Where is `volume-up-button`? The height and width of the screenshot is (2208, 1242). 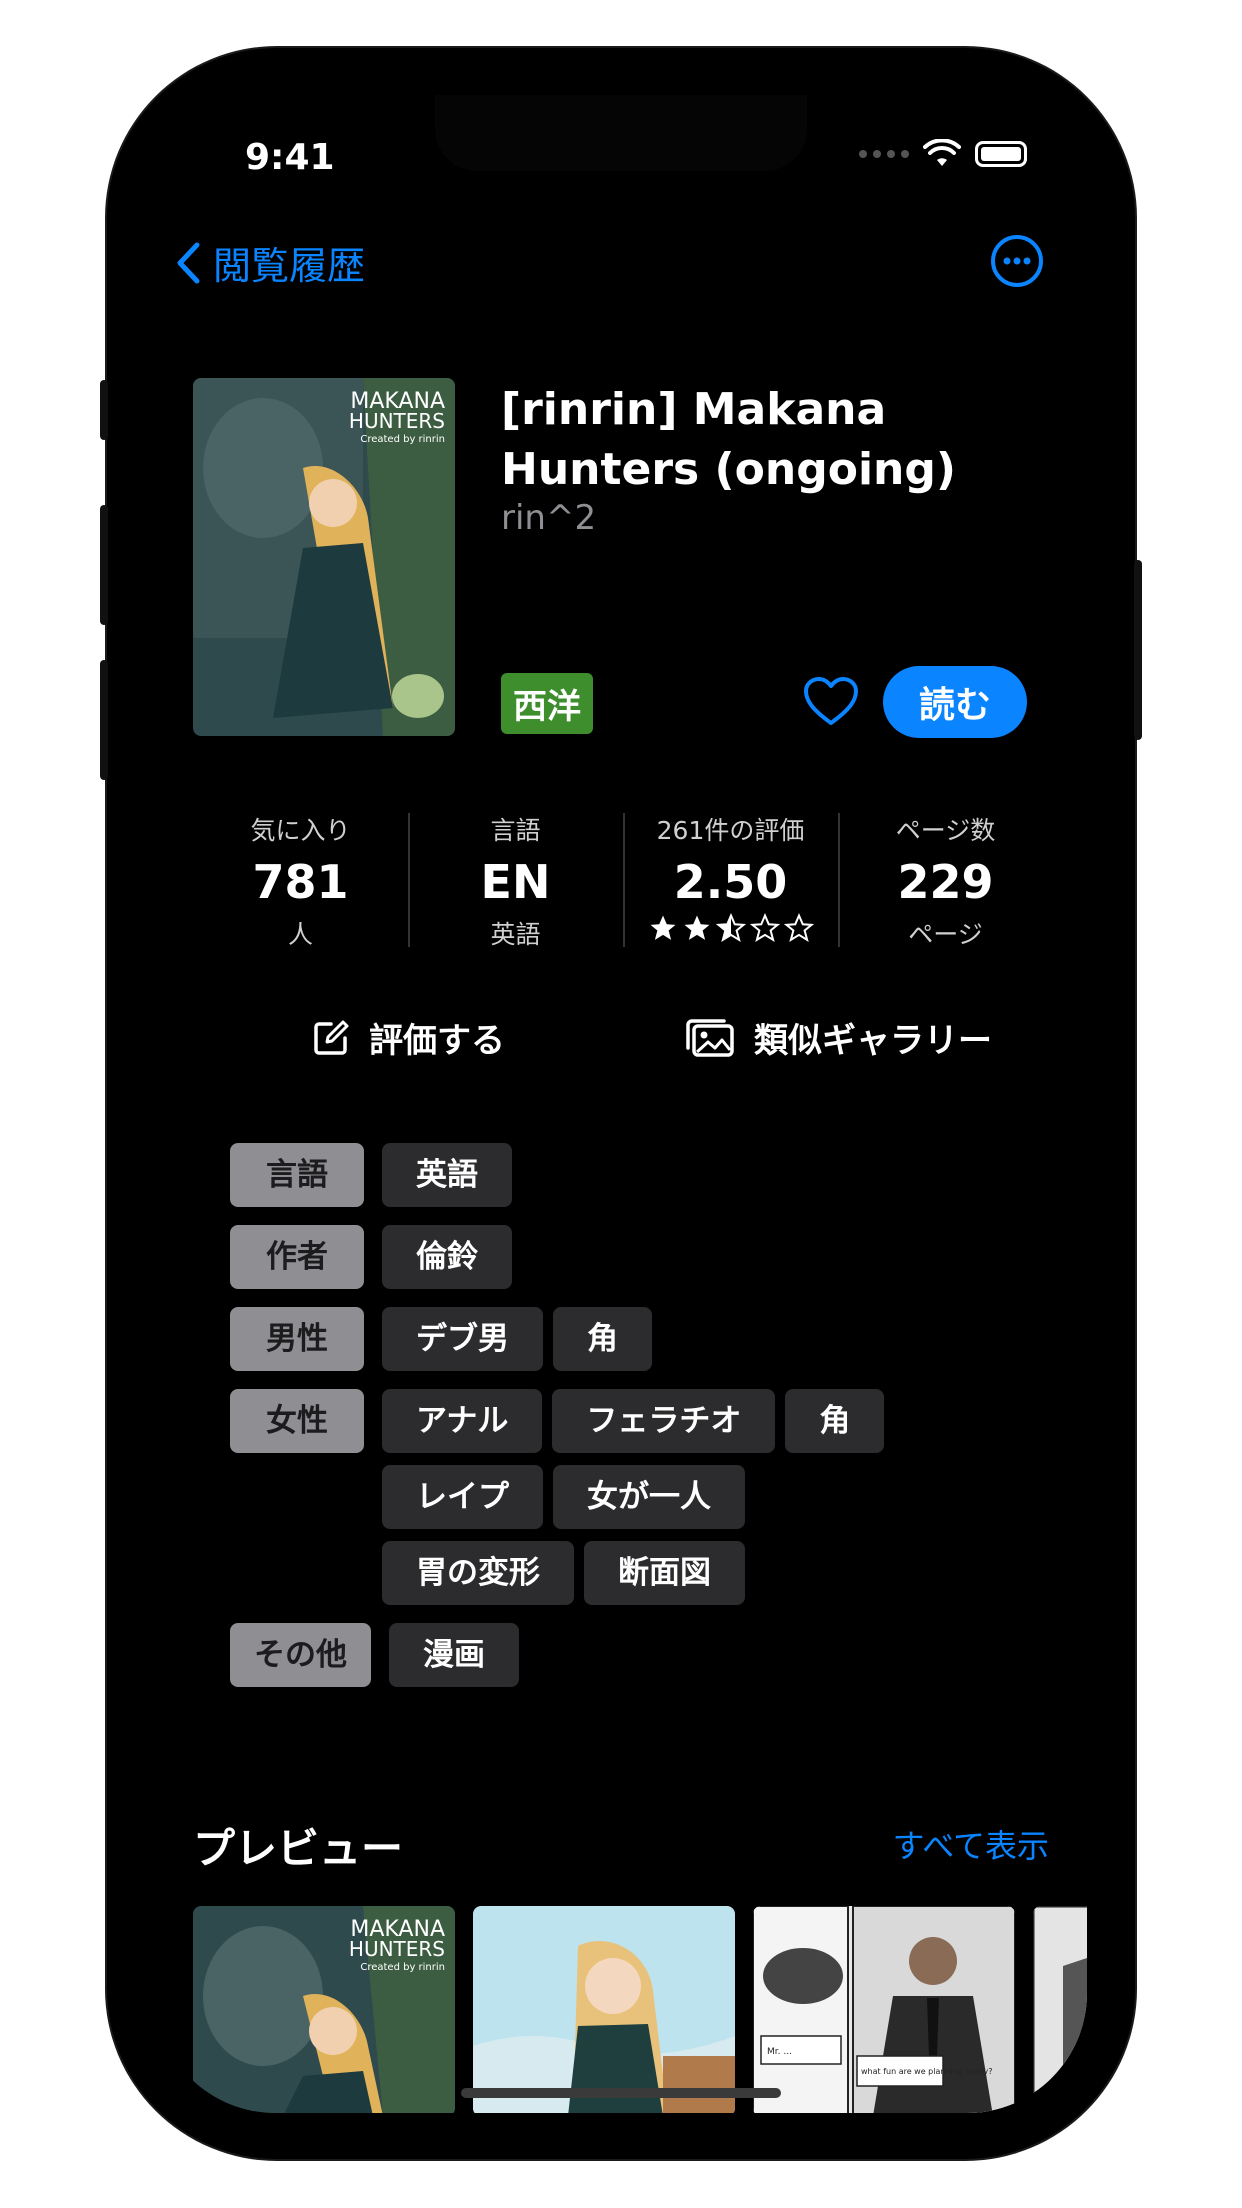 volume-up-button is located at coordinates (104, 565).